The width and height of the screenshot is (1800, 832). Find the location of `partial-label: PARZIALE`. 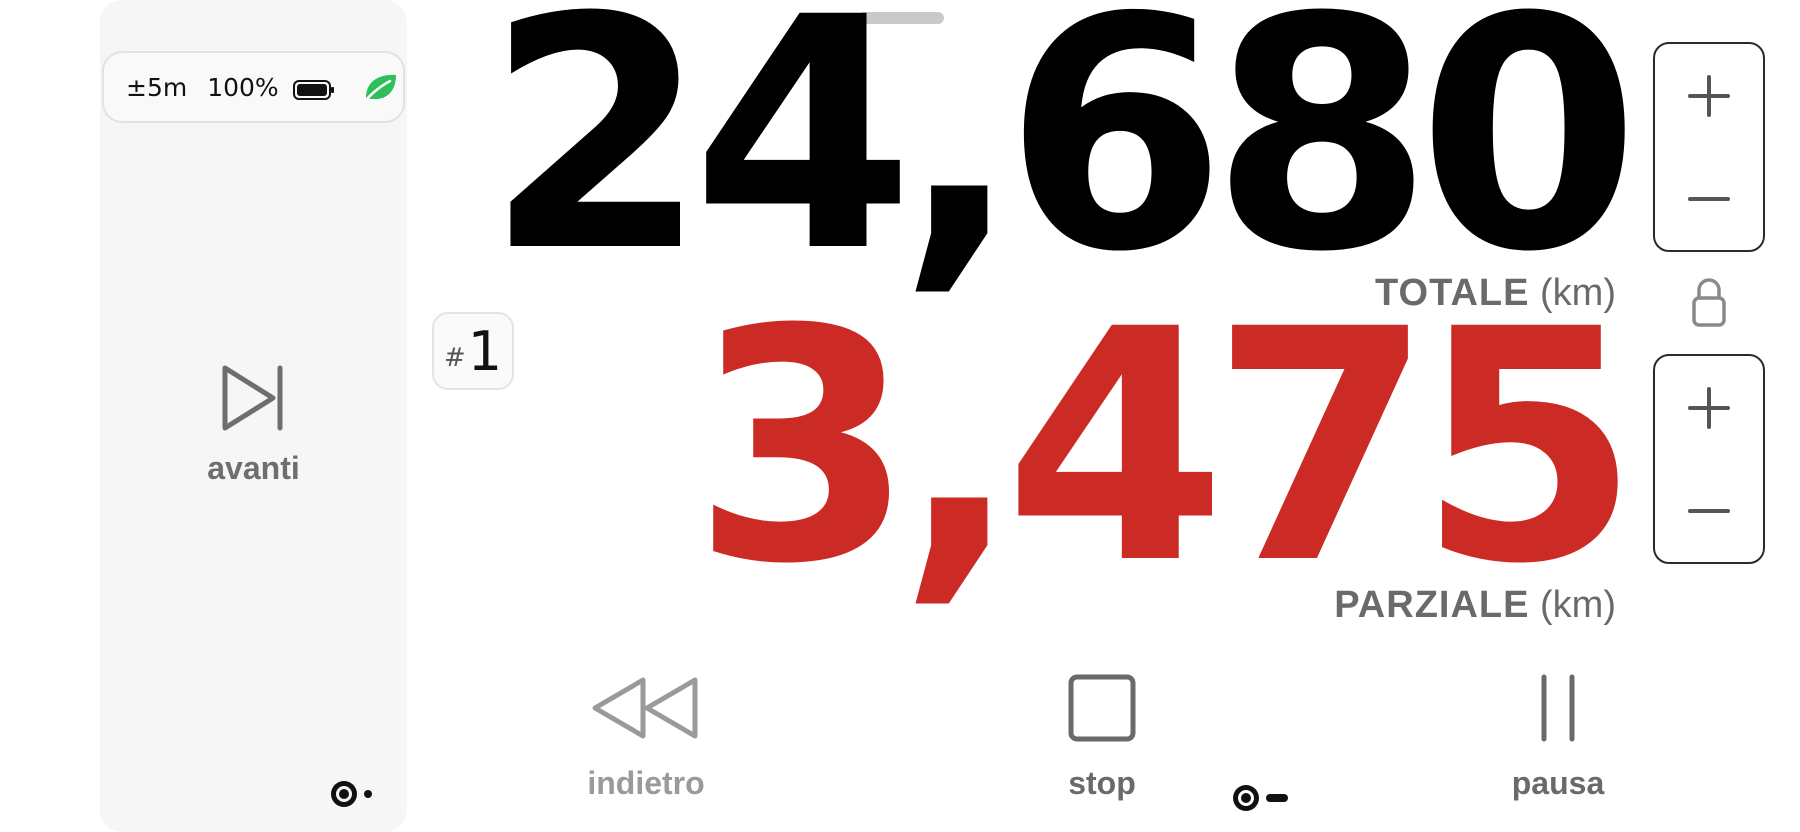

partial-label: PARZIALE is located at coordinates (1432, 605).